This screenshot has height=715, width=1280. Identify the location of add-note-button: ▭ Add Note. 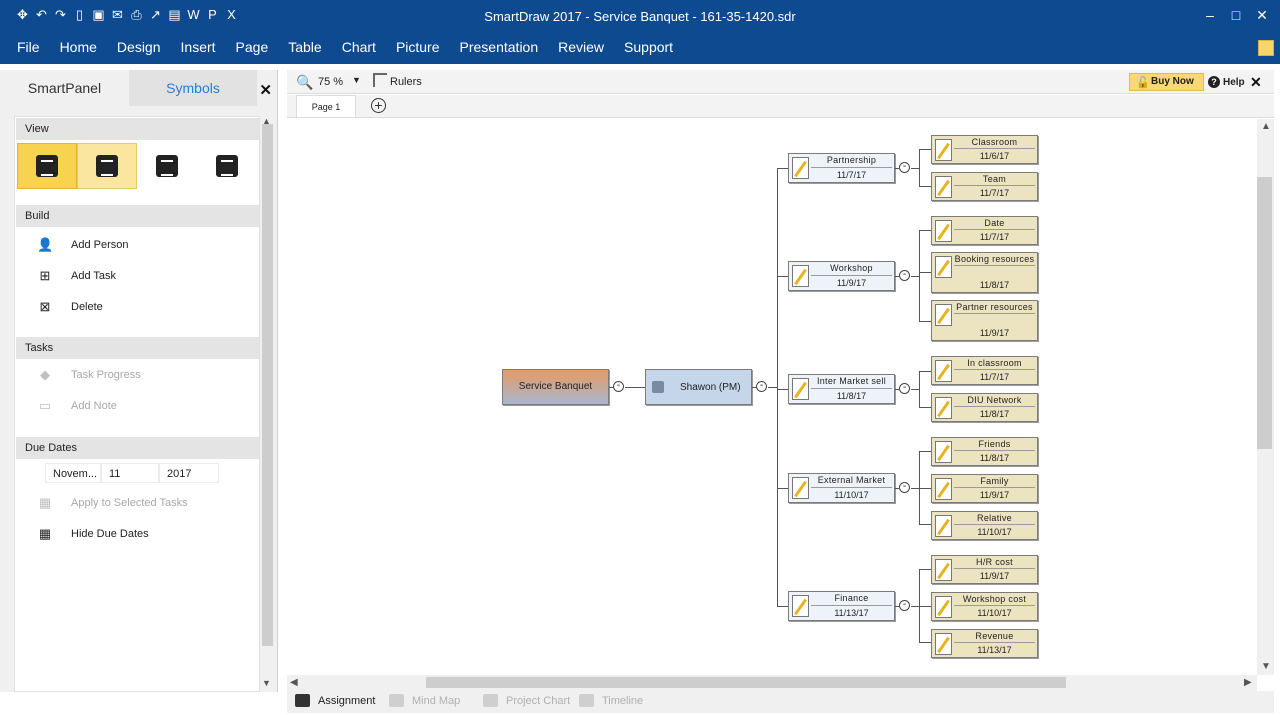
(77, 406).